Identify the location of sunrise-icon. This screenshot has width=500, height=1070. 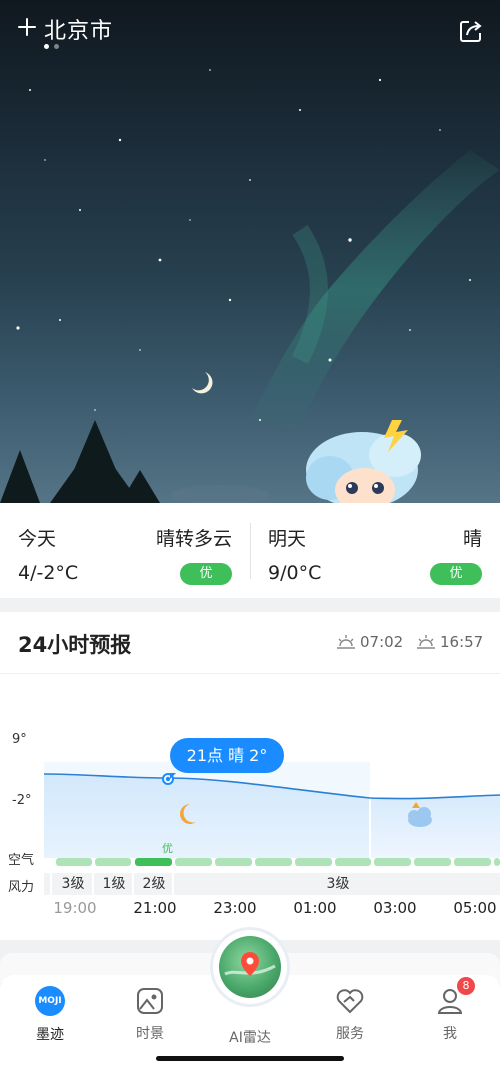
(346, 642).